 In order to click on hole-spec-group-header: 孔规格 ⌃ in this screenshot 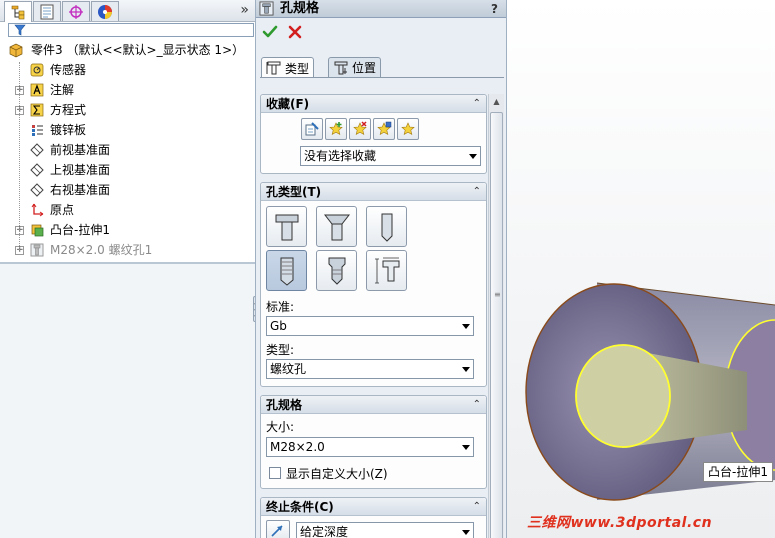, I will do `click(373, 405)`.